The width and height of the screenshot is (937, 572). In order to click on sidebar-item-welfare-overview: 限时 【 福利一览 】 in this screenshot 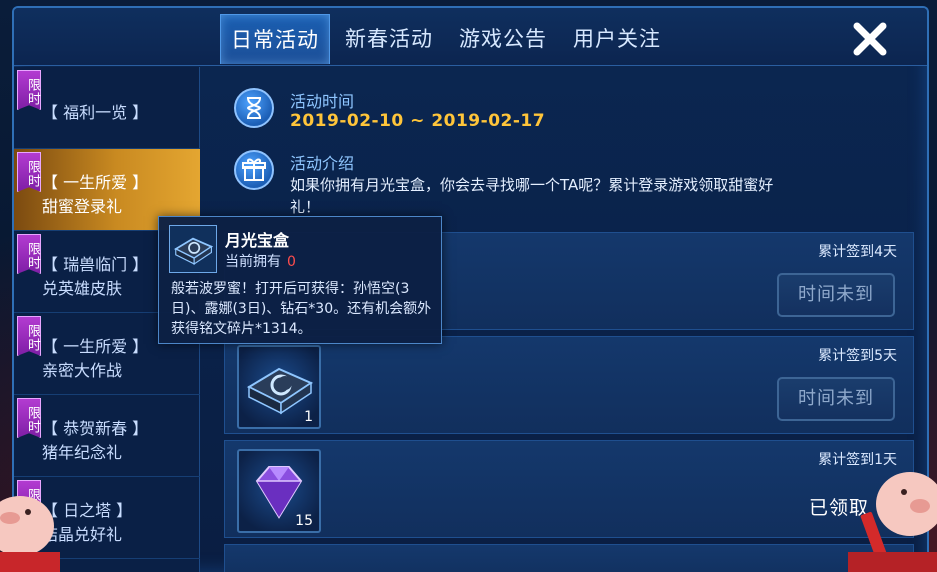, I will do `click(107, 108)`.